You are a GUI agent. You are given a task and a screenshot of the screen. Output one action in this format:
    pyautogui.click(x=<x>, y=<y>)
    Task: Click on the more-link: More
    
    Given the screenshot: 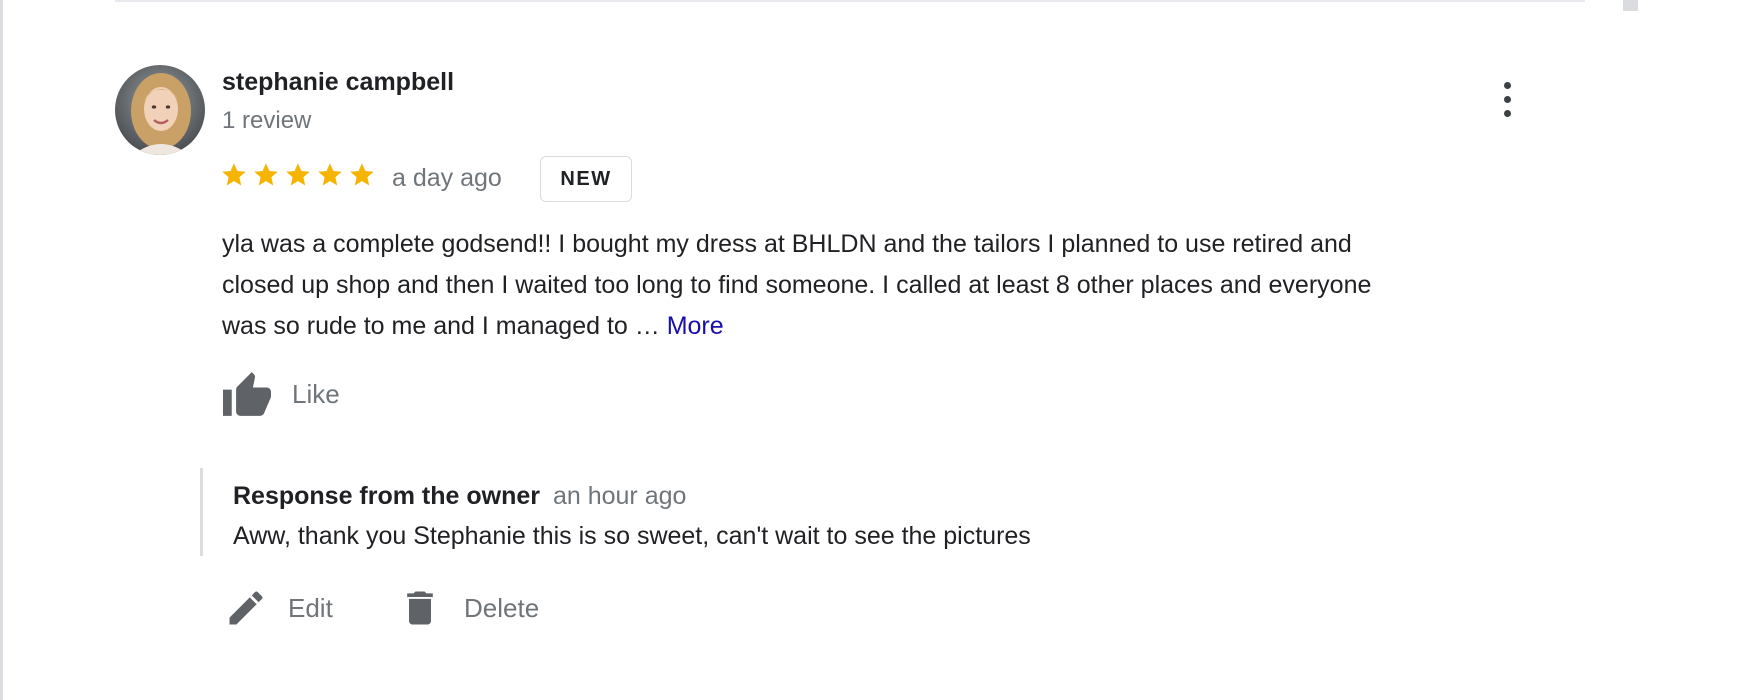 What is the action you would take?
    pyautogui.click(x=695, y=326)
    